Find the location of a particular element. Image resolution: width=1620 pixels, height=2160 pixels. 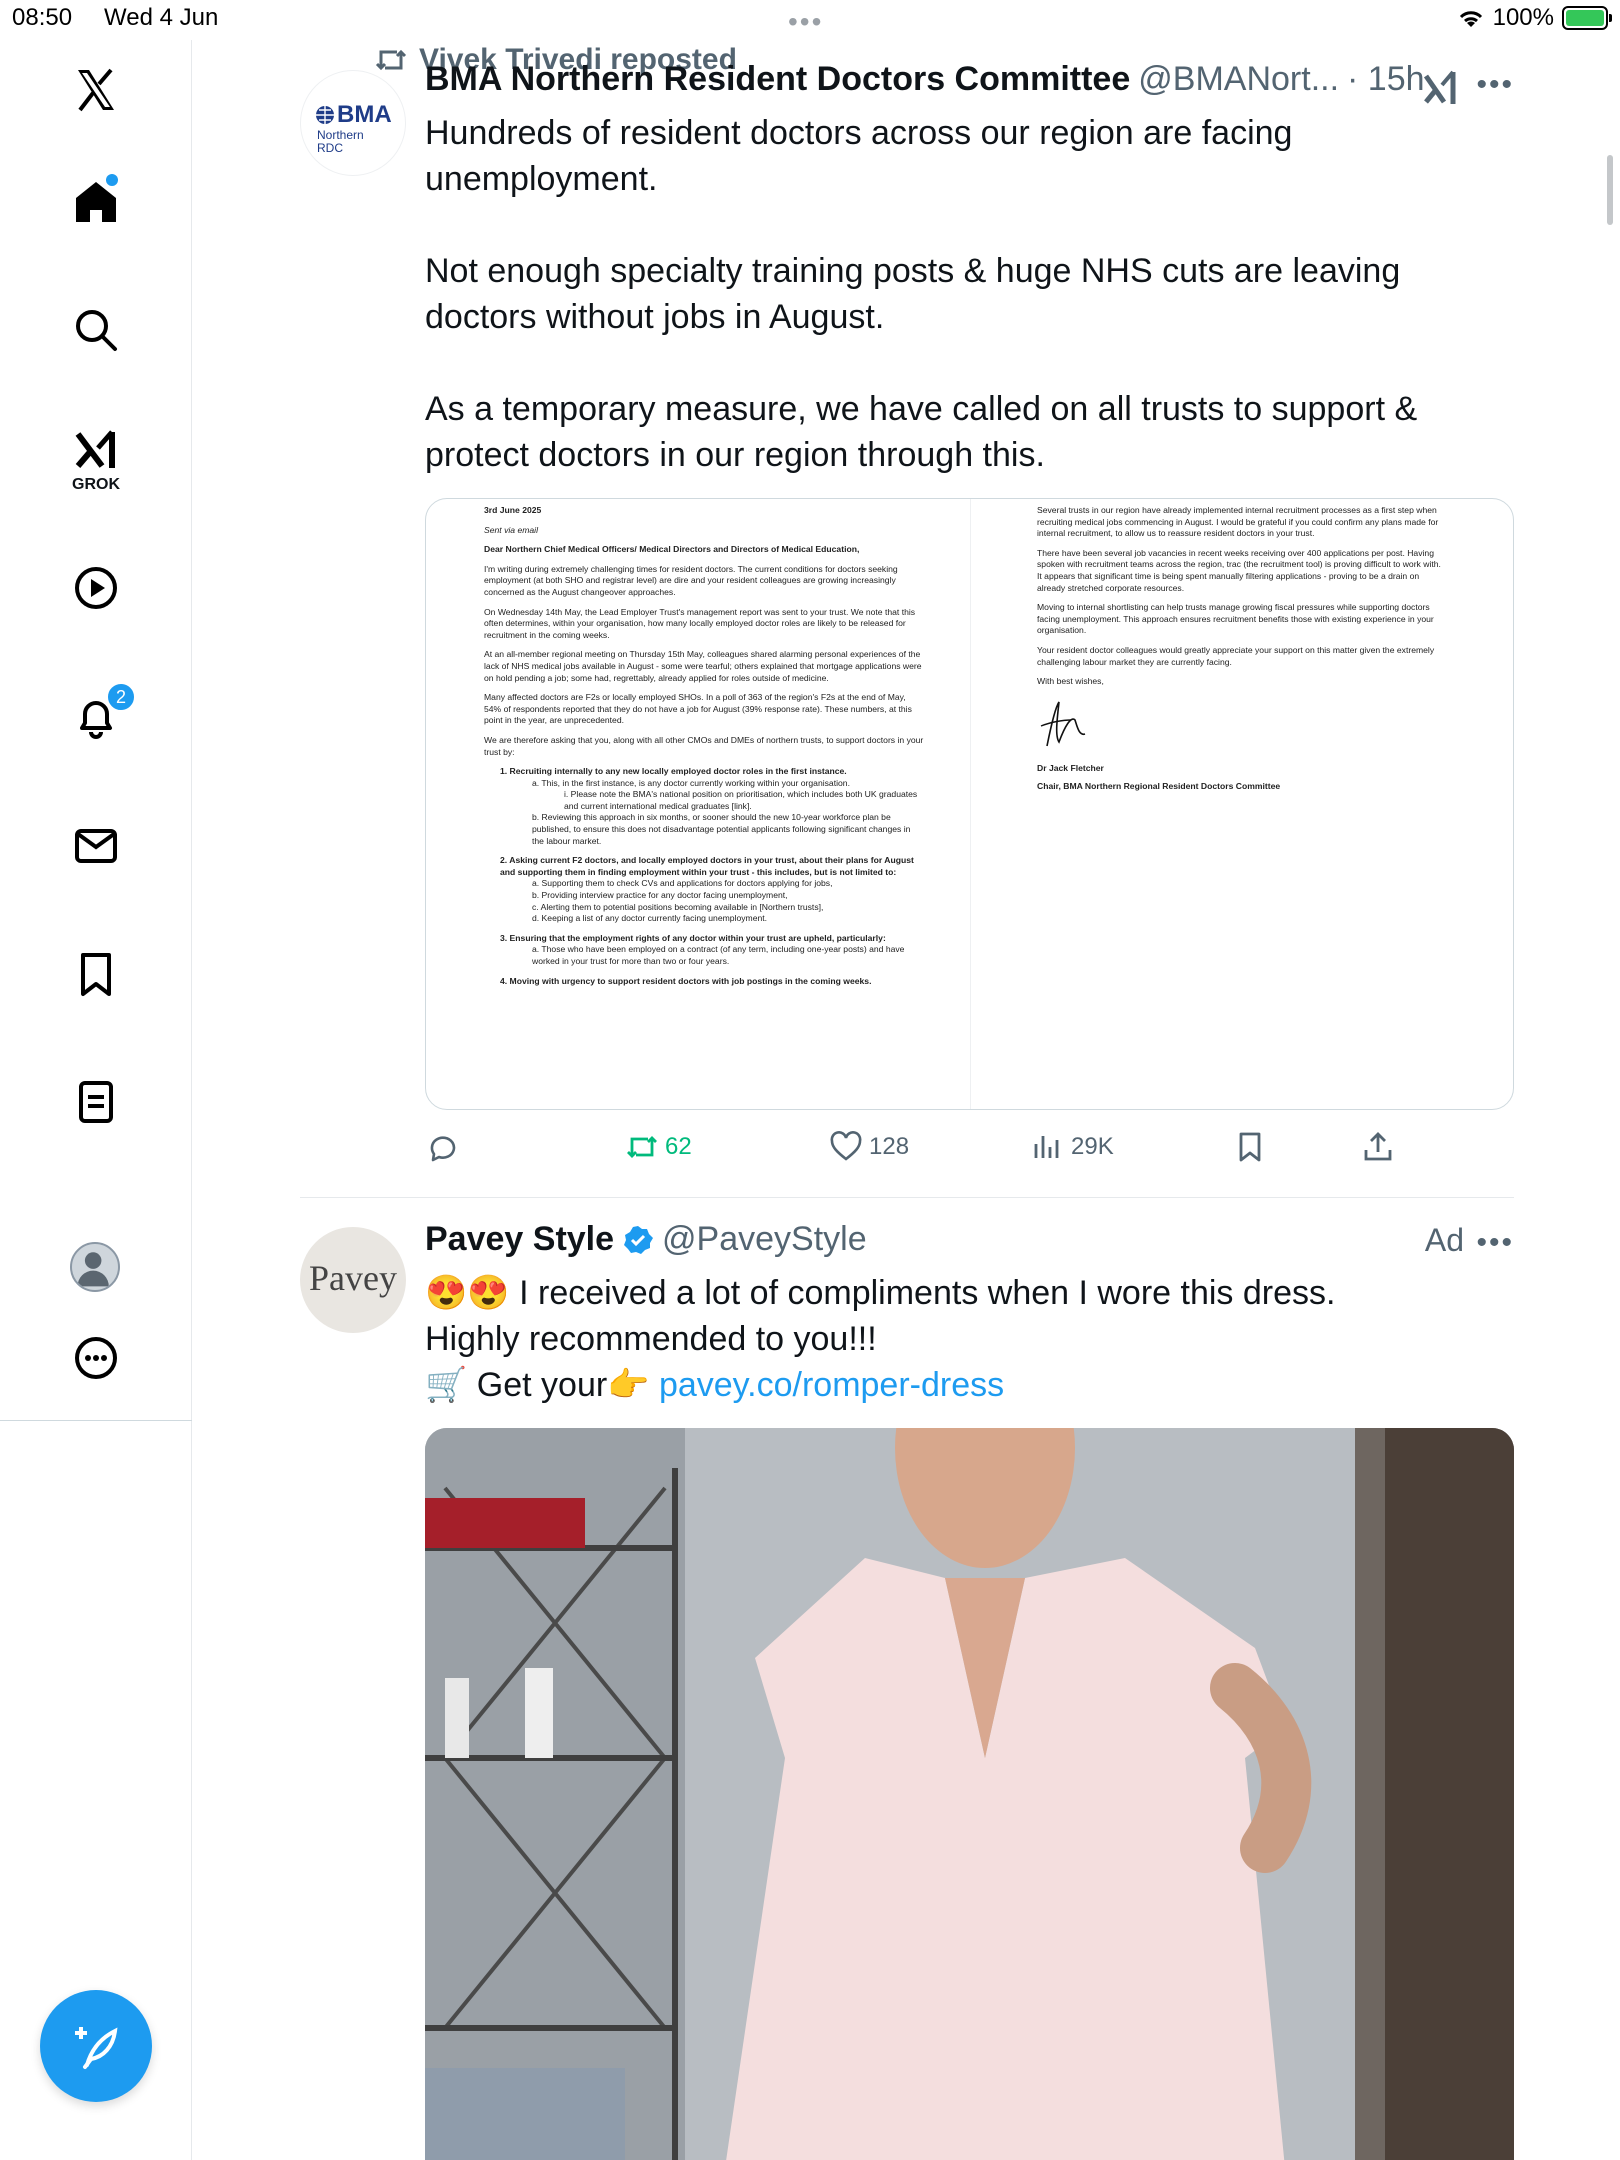

author-name: Pavey Style is located at coordinates (519, 1239).